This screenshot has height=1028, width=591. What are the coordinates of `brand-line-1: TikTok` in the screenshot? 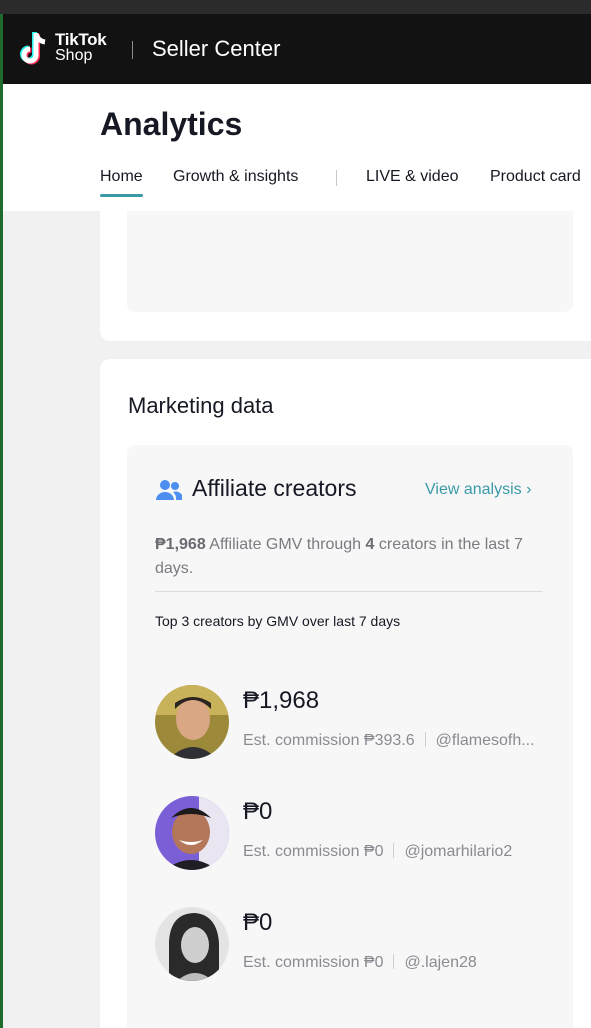 It's located at (81, 39).